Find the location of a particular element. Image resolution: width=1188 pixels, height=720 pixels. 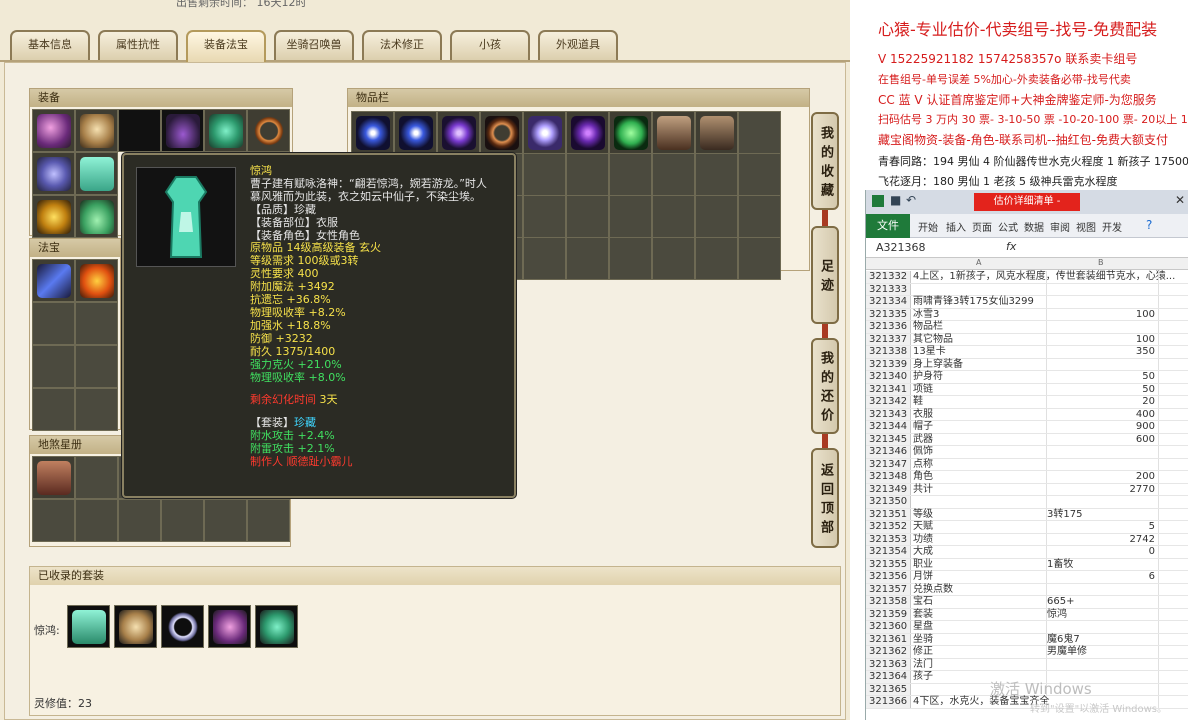

swirl-violet-icon is located at coordinates (587, 132).